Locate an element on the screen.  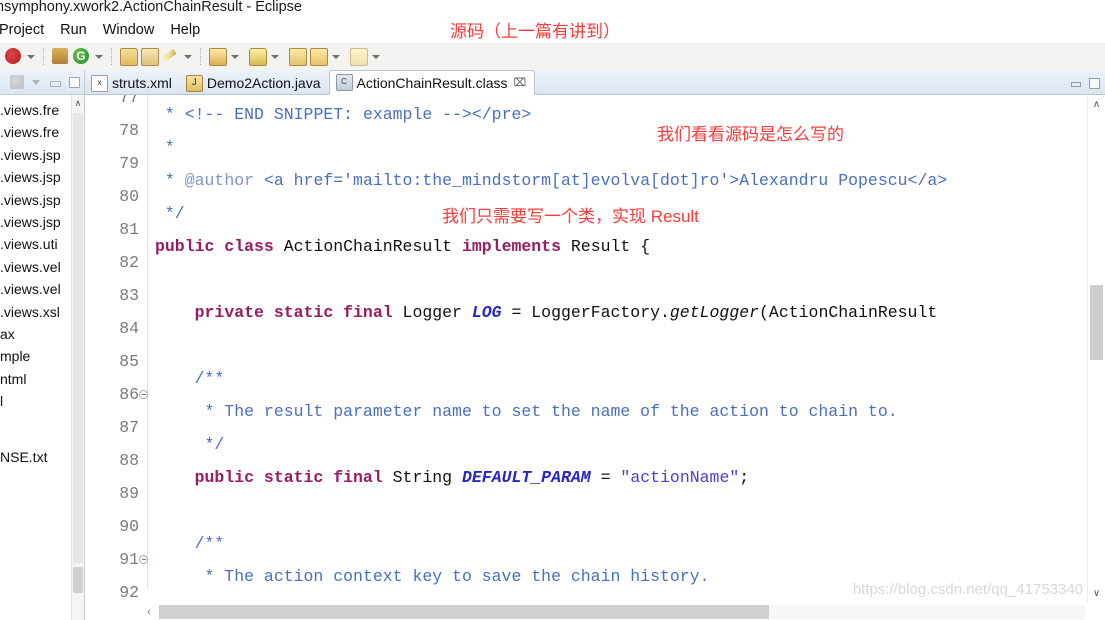
external-tools-dropdown-arrow is located at coordinates (98, 56).